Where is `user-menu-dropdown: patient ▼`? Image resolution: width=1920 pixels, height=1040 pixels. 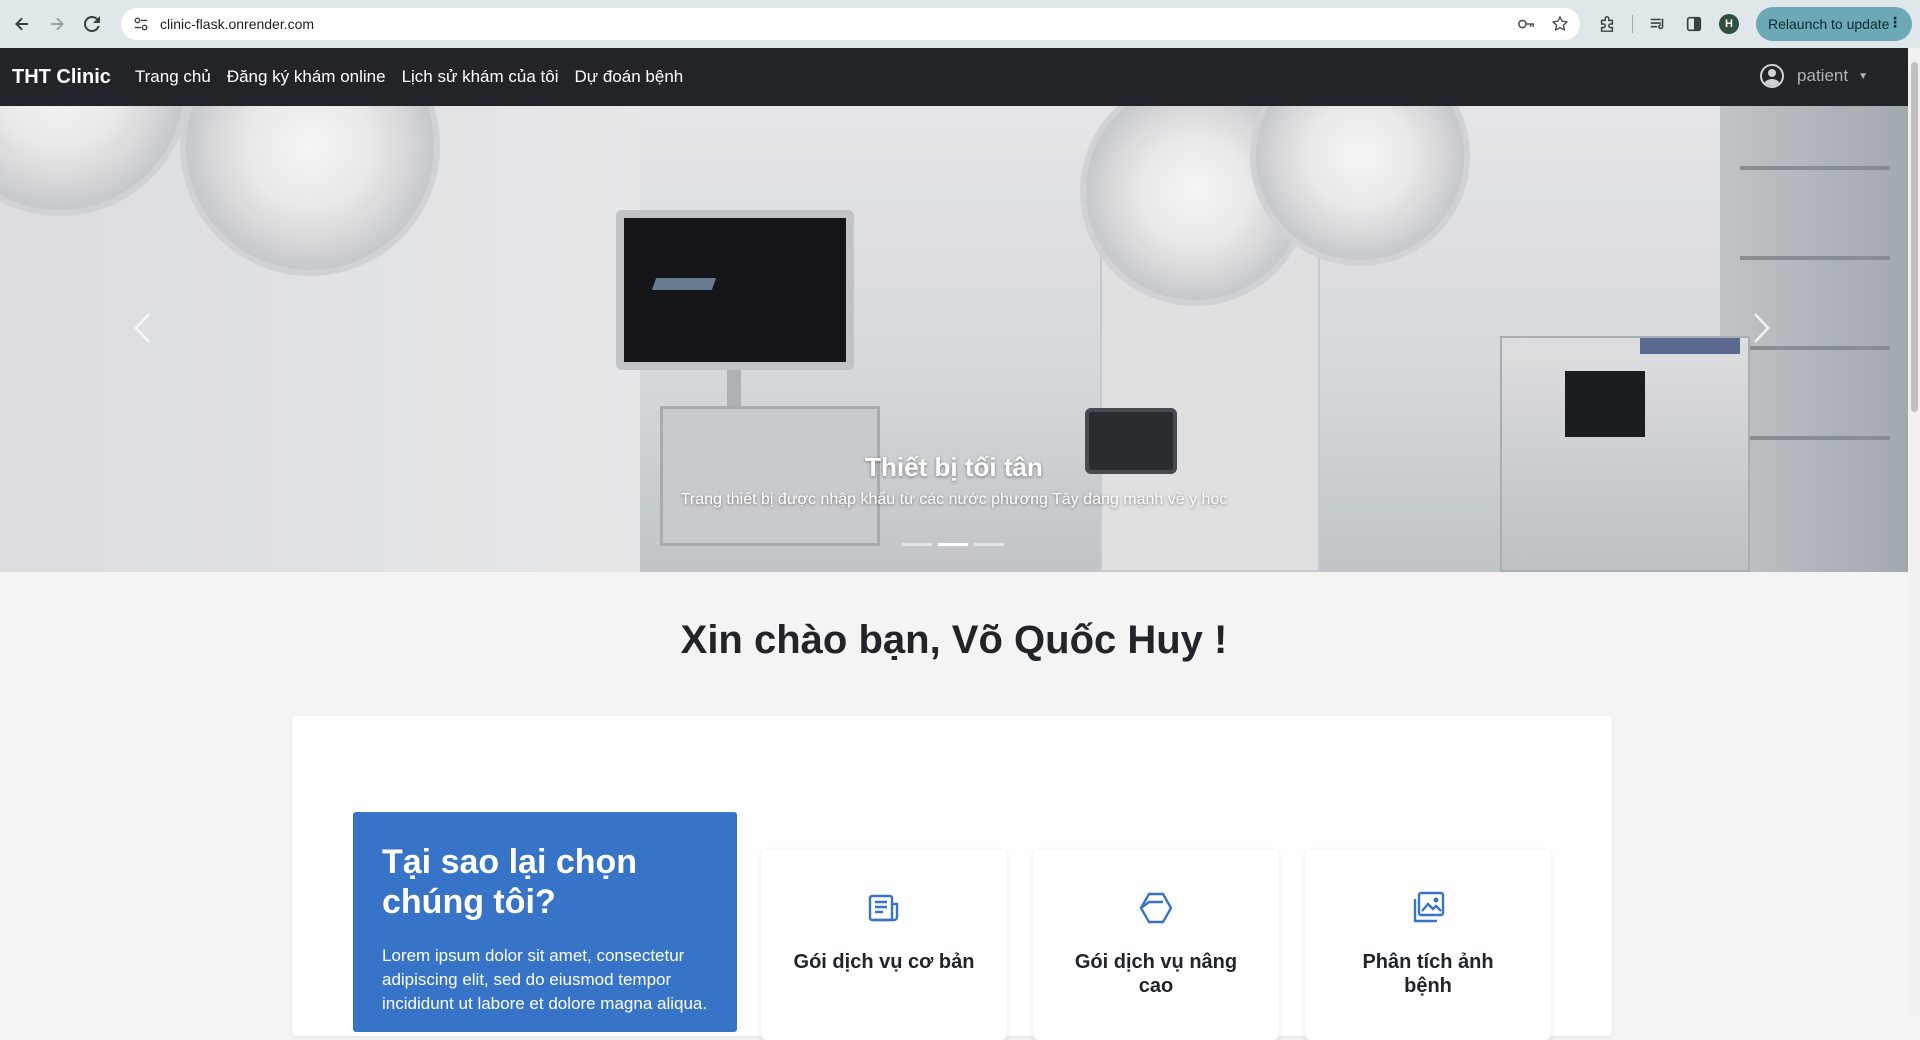 user-menu-dropdown: patient ▼ is located at coordinates (1814, 76).